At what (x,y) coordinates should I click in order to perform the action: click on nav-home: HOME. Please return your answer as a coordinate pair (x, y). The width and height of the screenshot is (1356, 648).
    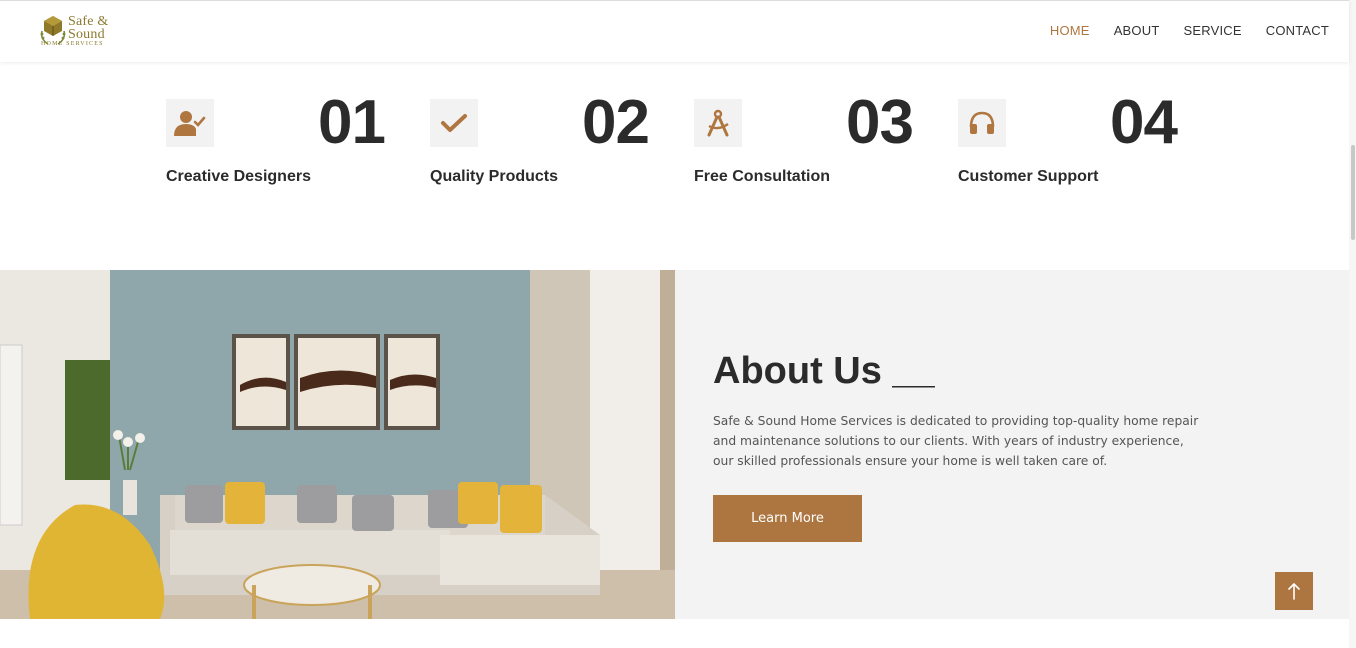
    Looking at the image, I should click on (1070, 30).